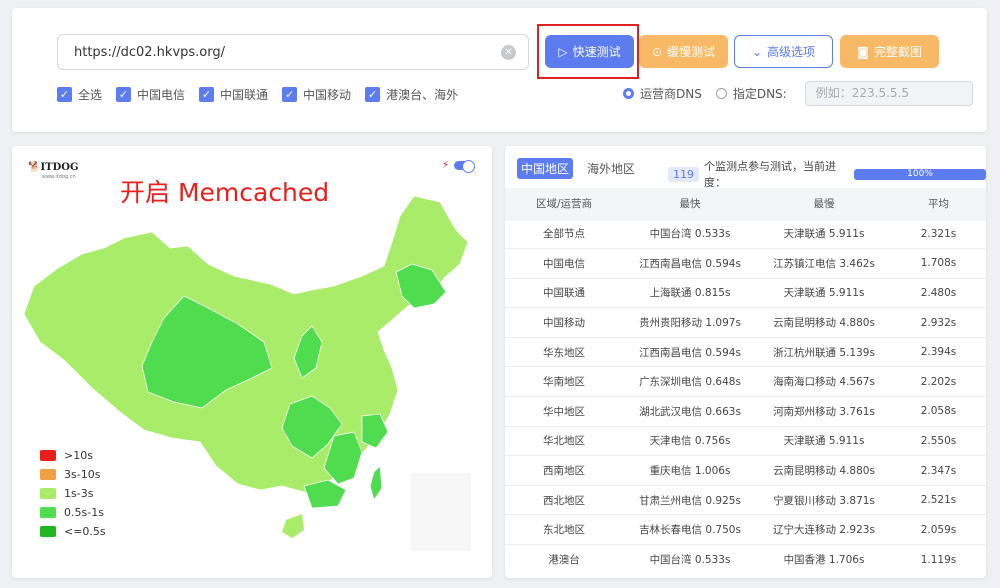  Describe the element at coordinates (564, 470) in the screenshot. I see `cell-region: 西南地区` at that location.